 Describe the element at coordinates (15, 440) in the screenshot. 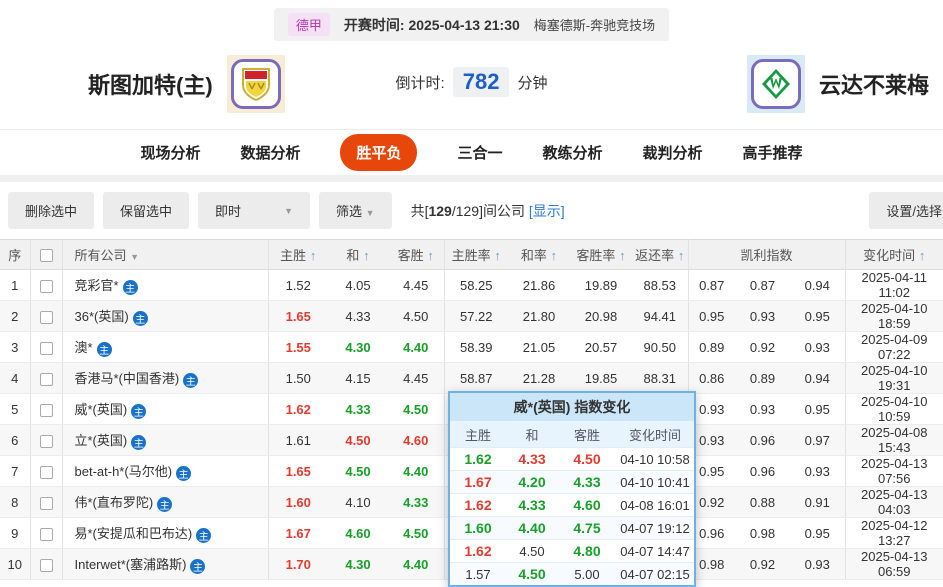

I see `row-index: 6` at that location.